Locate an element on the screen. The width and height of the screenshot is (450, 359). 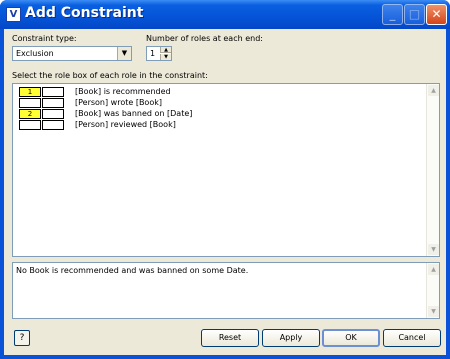
app-icon: V is located at coordinates (13, 14).